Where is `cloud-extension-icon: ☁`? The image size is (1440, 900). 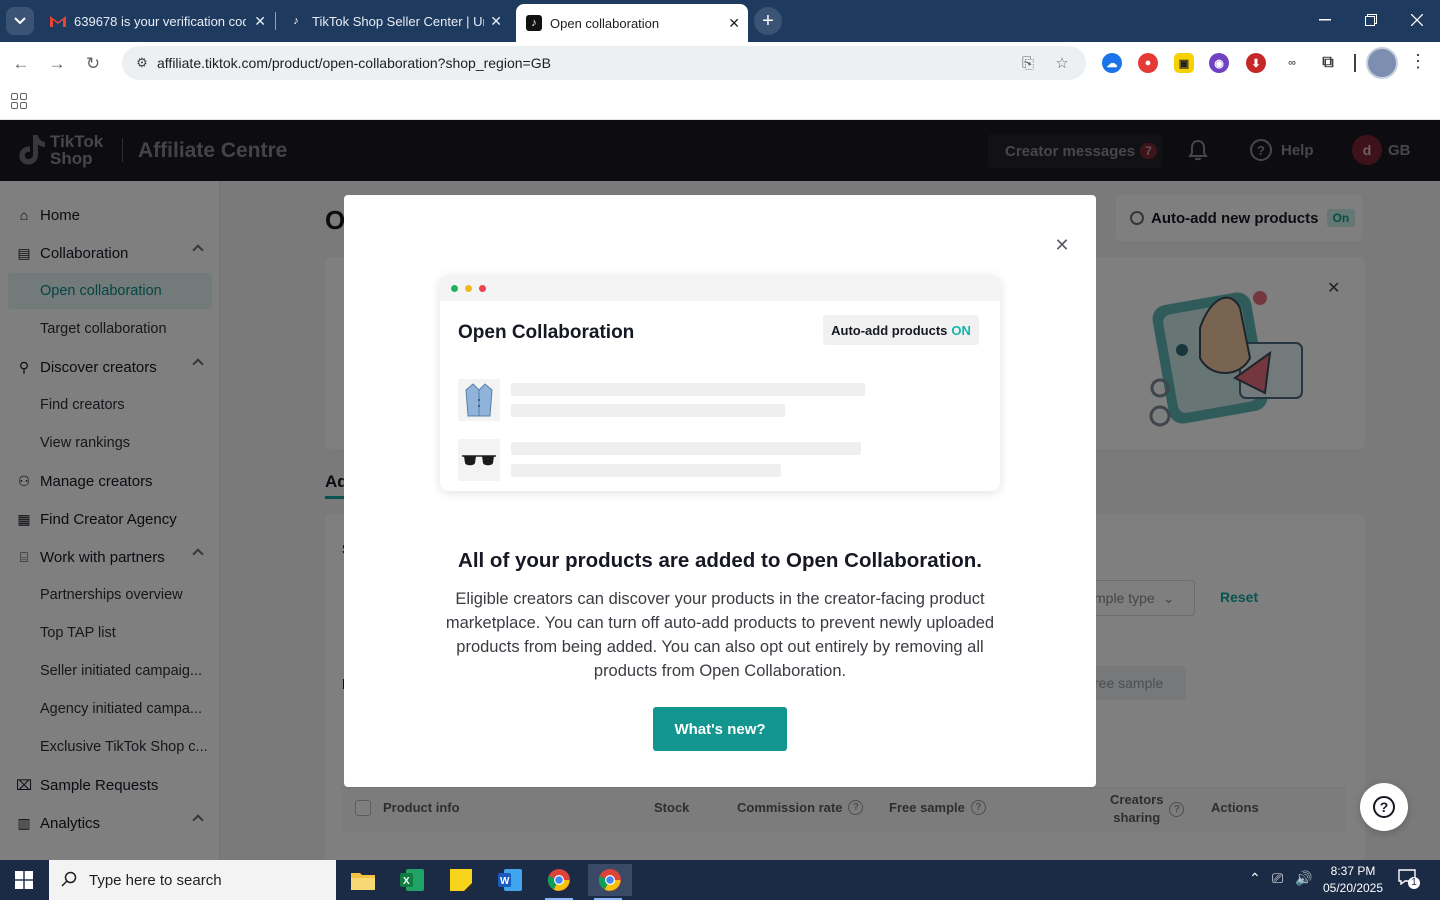
cloud-extension-icon: ☁ is located at coordinates (1112, 63).